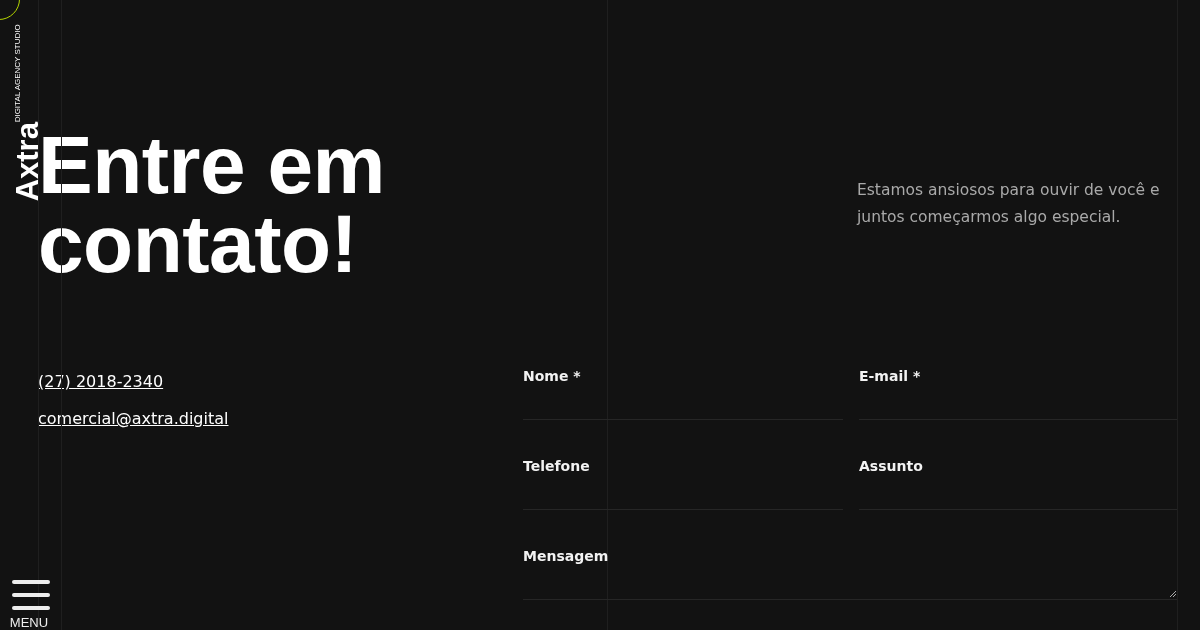 Image resolution: width=1200 pixels, height=630 pixels. I want to click on input-field: Telefone, so click(683, 483).